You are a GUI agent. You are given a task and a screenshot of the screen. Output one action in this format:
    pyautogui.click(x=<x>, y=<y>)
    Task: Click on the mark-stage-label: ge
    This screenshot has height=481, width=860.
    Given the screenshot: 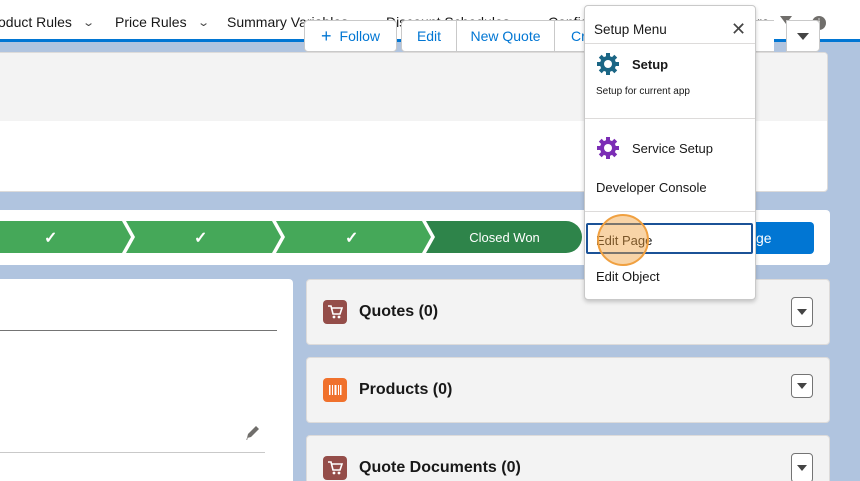 What is the action you would take?
    pyautogui.click(x=764, y=238)
    